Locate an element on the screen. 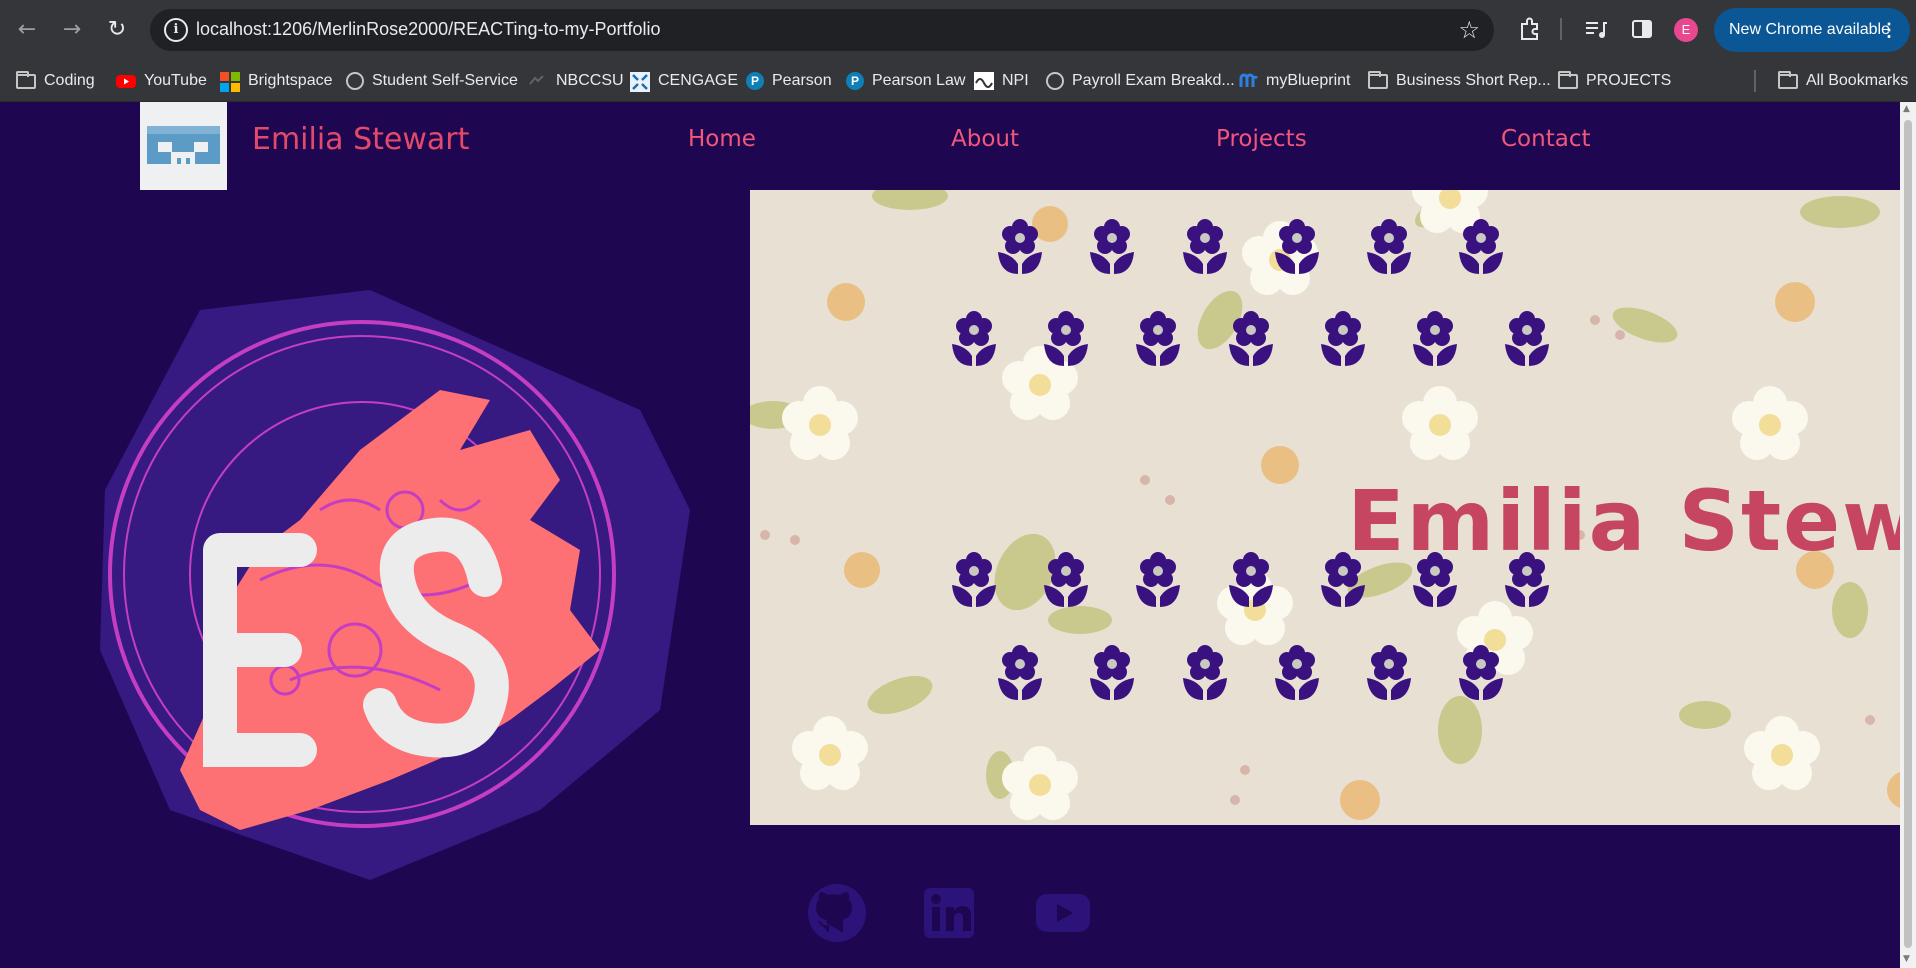 The width and height of the screenshot is (1916, 968). toolbar-separator is located at coordinates (1561, 29).